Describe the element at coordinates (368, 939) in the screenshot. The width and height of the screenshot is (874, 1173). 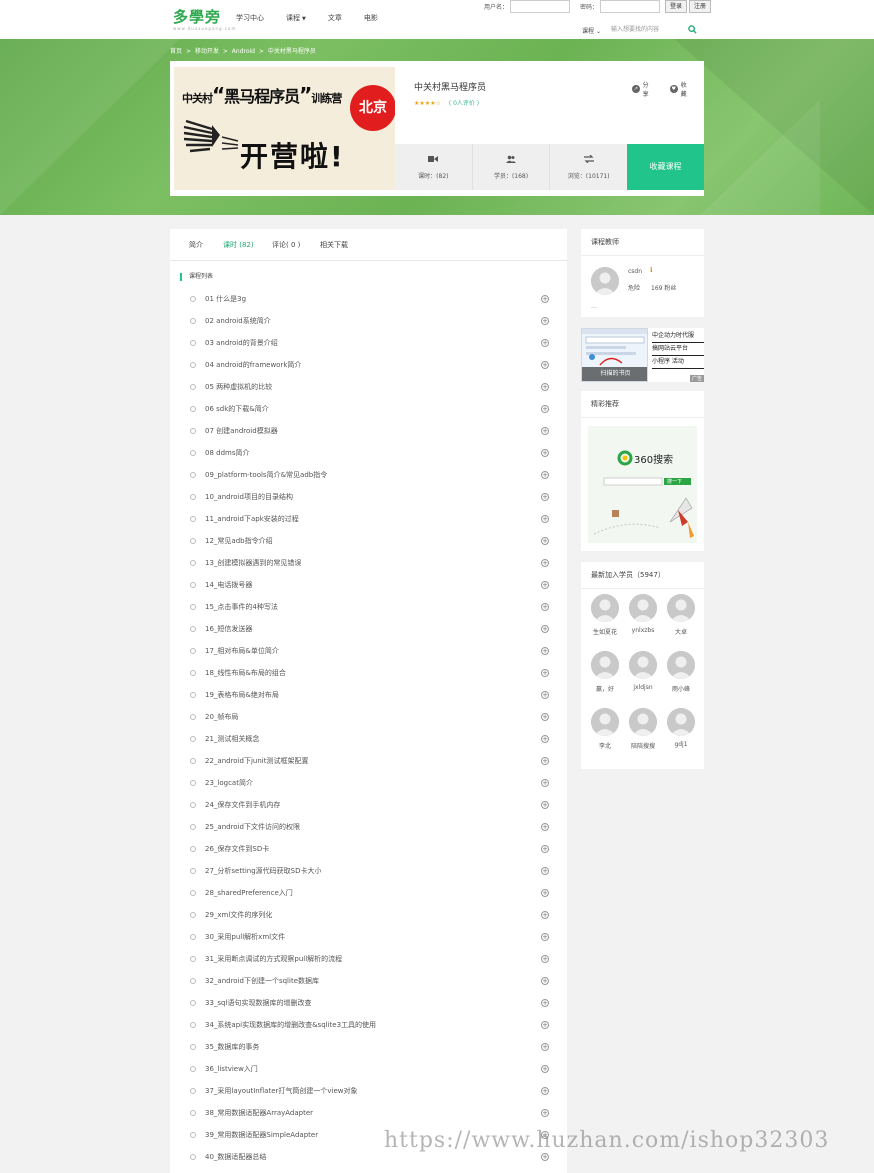
I see `lesson-item: 30_采用pull解析xml文件 +` at that location.